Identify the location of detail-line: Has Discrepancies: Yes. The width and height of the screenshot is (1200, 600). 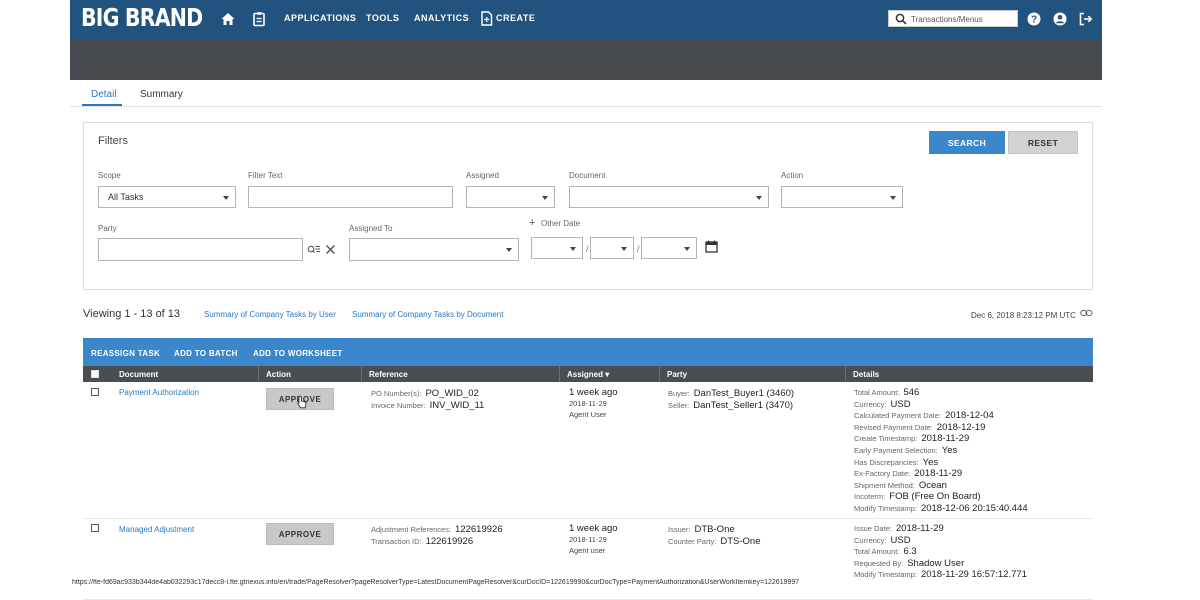
(896, 462).